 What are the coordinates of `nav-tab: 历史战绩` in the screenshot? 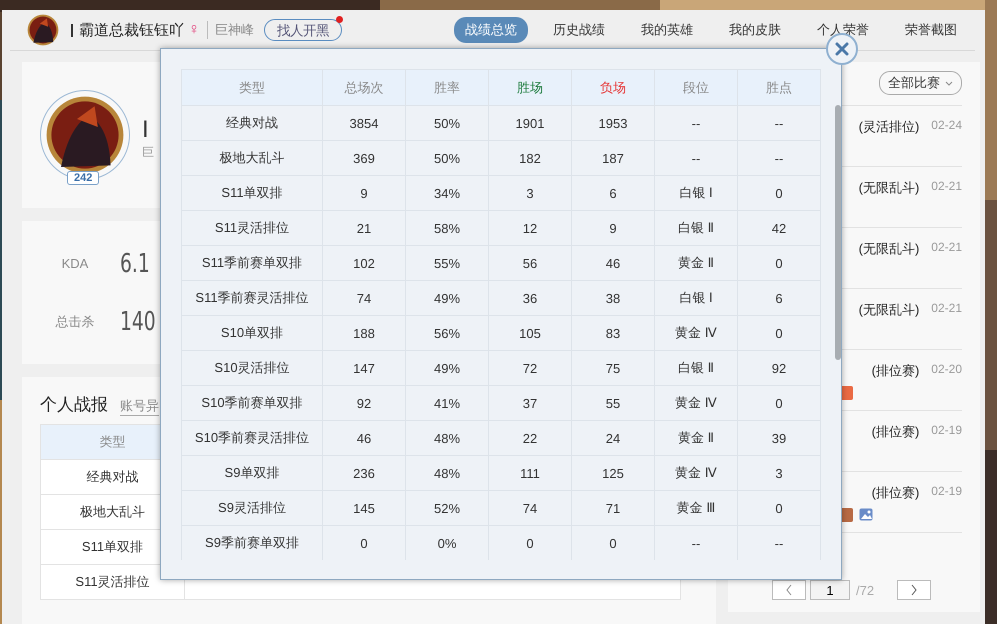 It's located at (579, 30).